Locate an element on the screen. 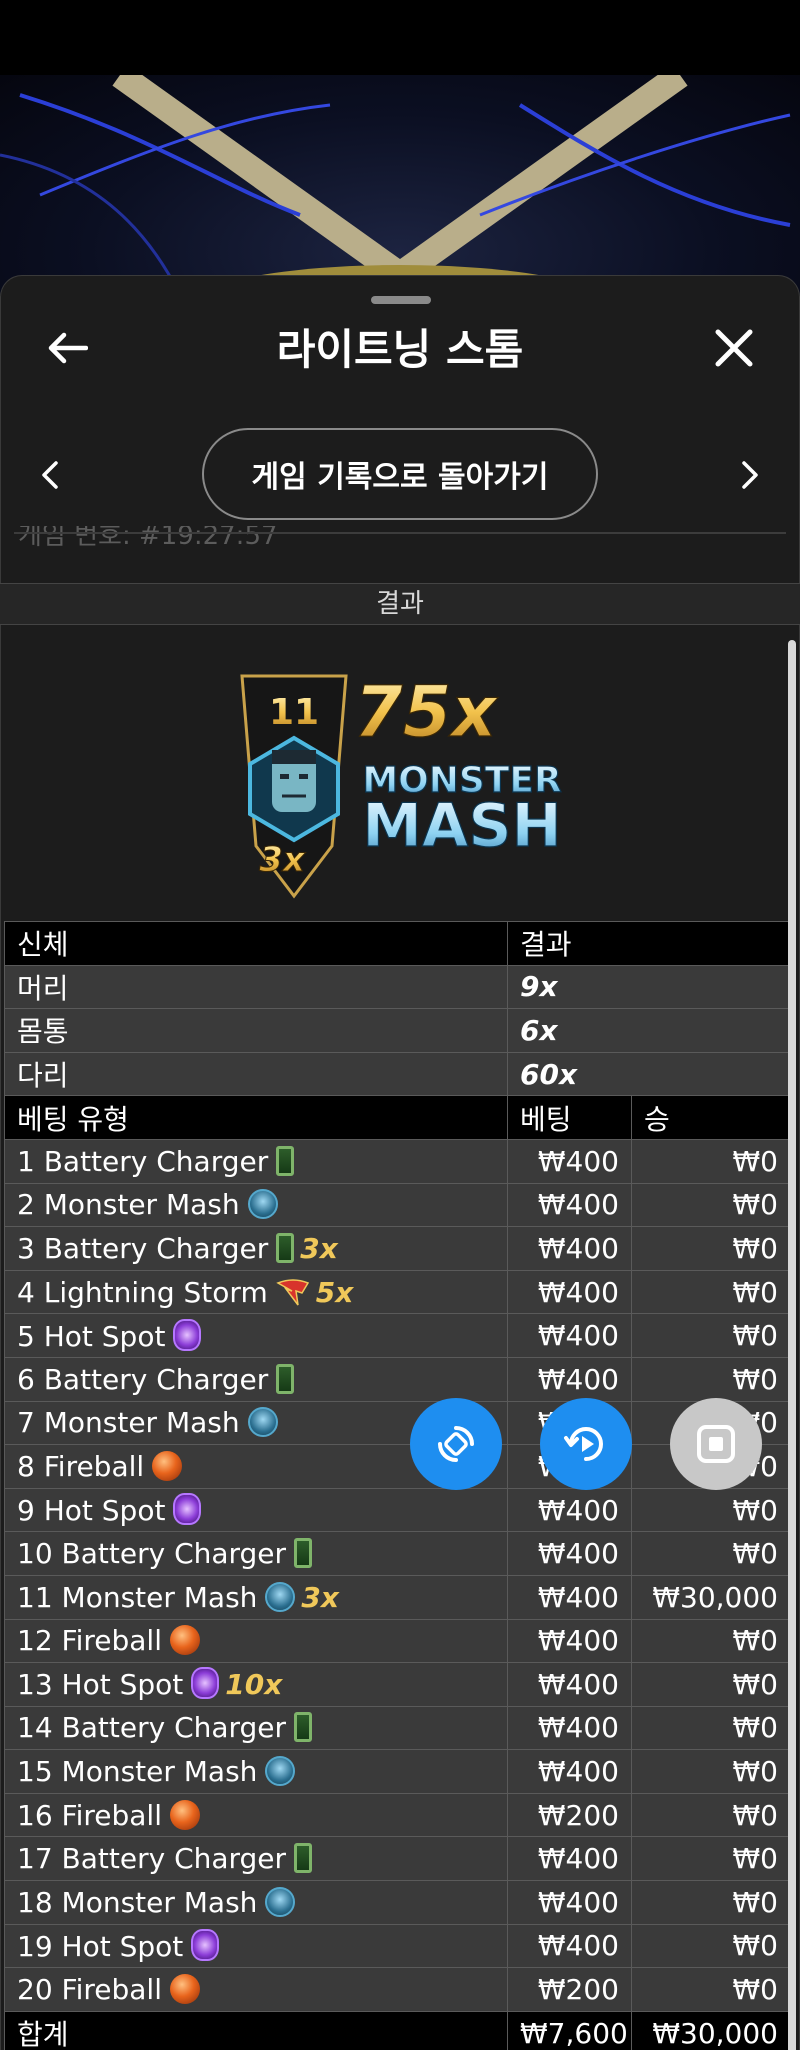  bet-row: 19 Hot Spot ₩400 ₩0 is located at coordinates (397, 1946).